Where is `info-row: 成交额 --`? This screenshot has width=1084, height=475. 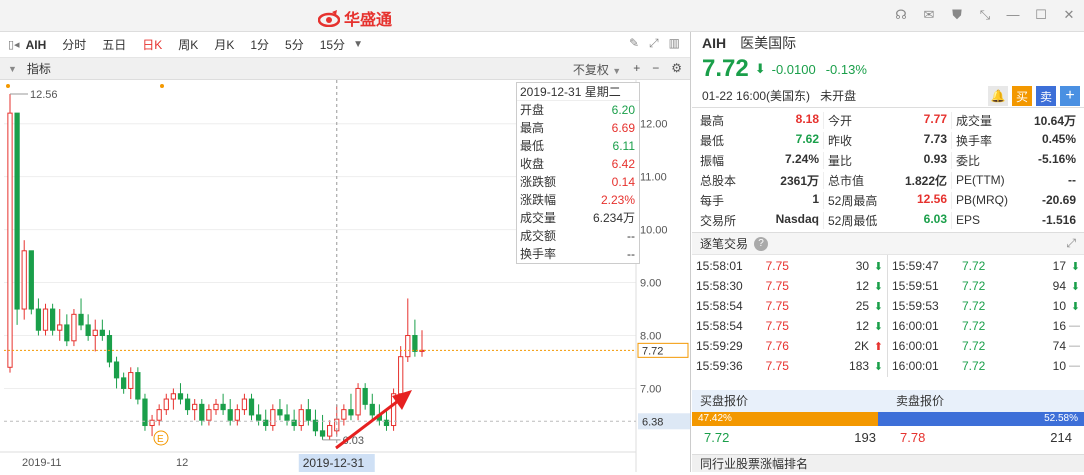
info-row: 成交额 -- is located at coordinates (578, 236).